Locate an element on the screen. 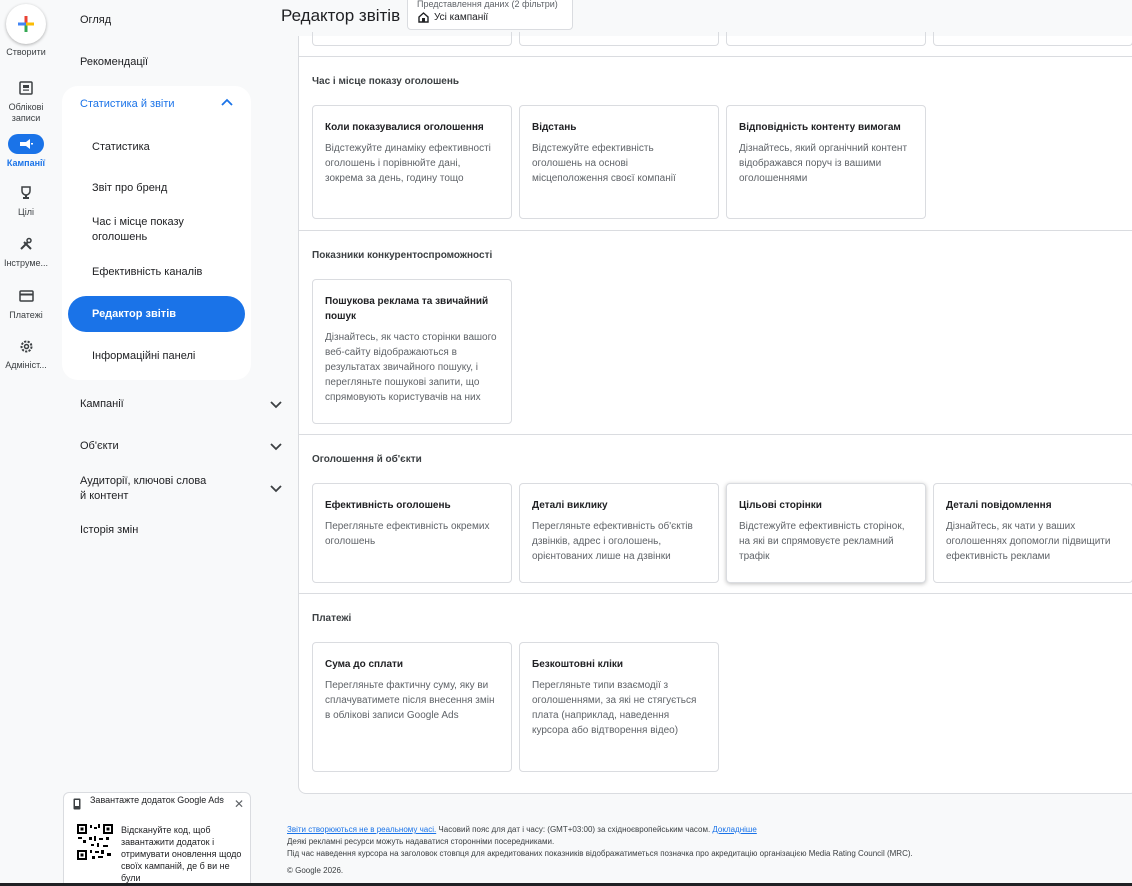  card-title: Коли показувалися оголошення is located at coordinates (404, 127).